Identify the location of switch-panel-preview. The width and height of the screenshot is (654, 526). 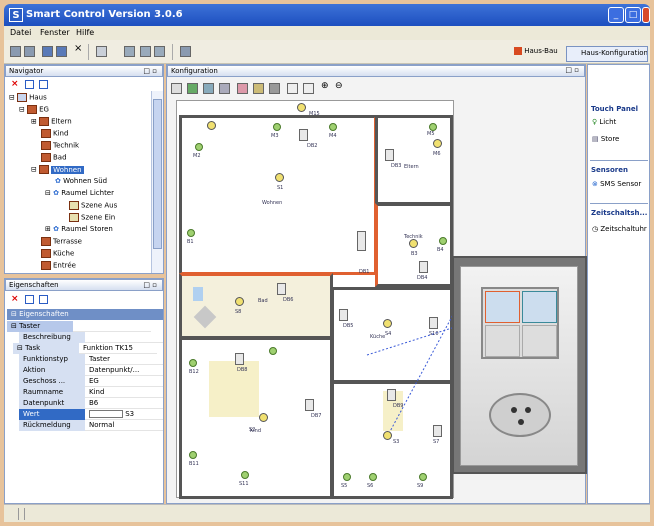
(519, 365).